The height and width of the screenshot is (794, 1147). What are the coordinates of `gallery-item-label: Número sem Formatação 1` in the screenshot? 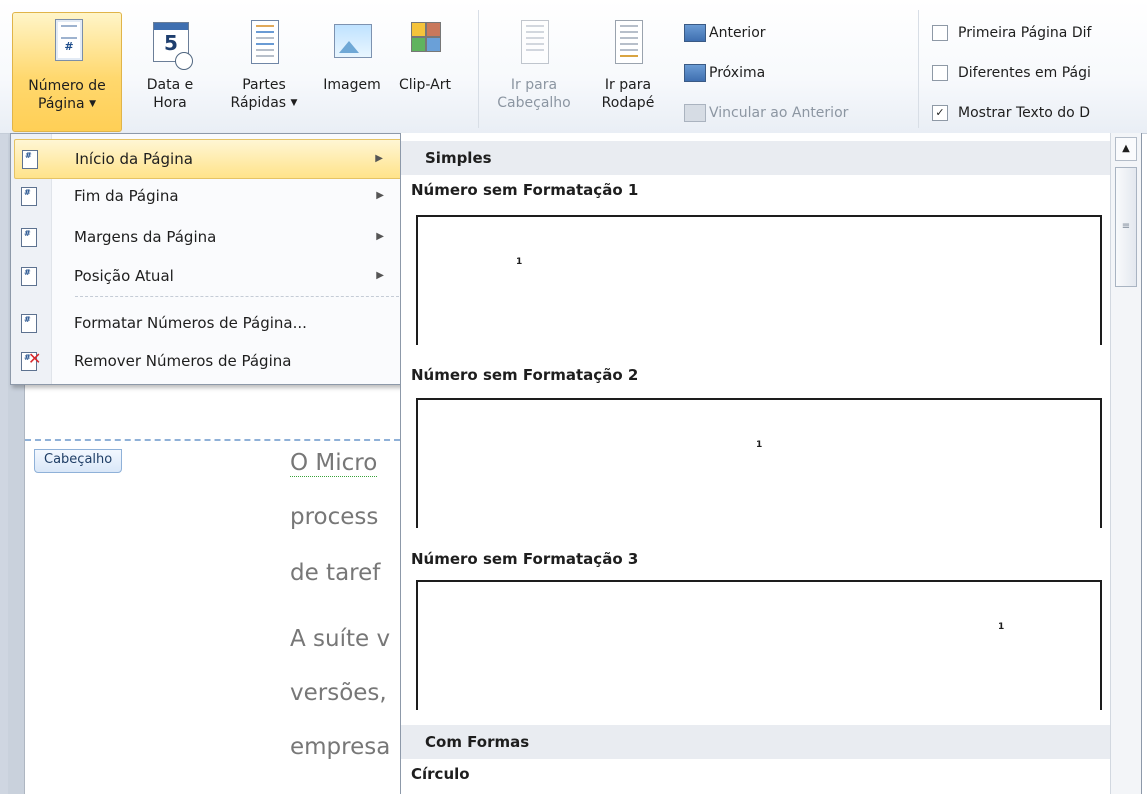 It's located at (525, 190).